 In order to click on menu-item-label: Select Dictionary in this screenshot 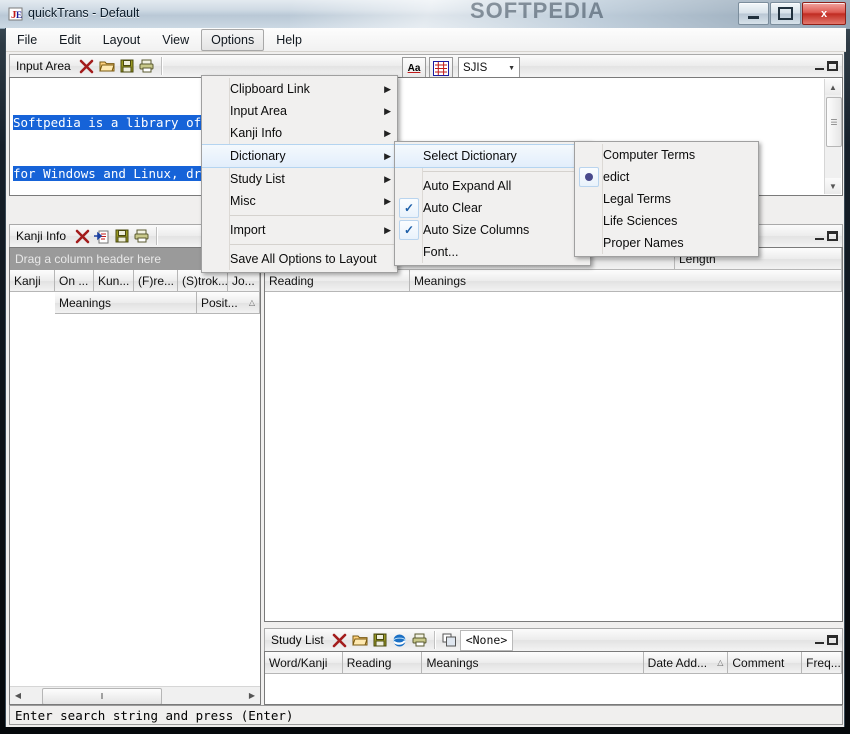, I will do `click(470, 156)`.